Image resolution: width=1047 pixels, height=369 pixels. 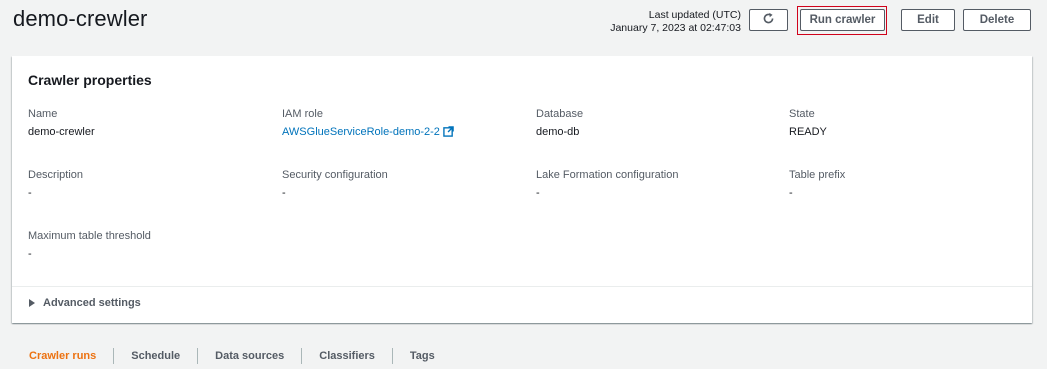 I want to click on field-label: Lake Formation configuration, so click(x=607, y=175).